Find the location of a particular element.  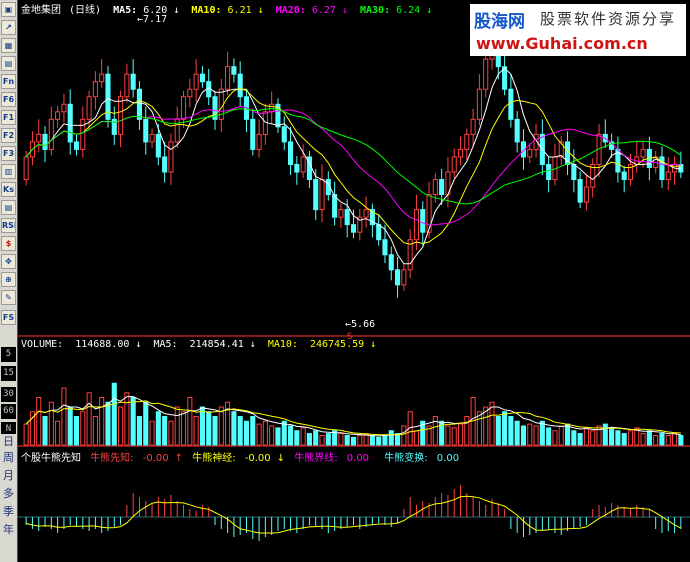

table-icon: ▤ is located at coordinates (8, 63).